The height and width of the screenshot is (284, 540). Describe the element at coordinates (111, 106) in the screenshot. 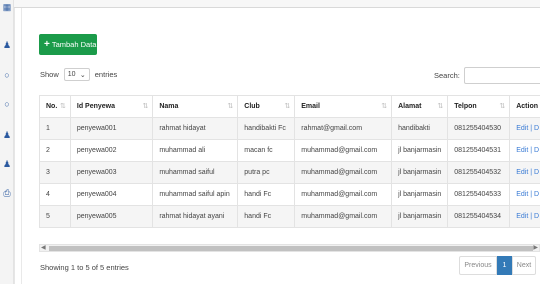

I see `column-header-id-penyewa: Id Penyewa ⇅` at that location.